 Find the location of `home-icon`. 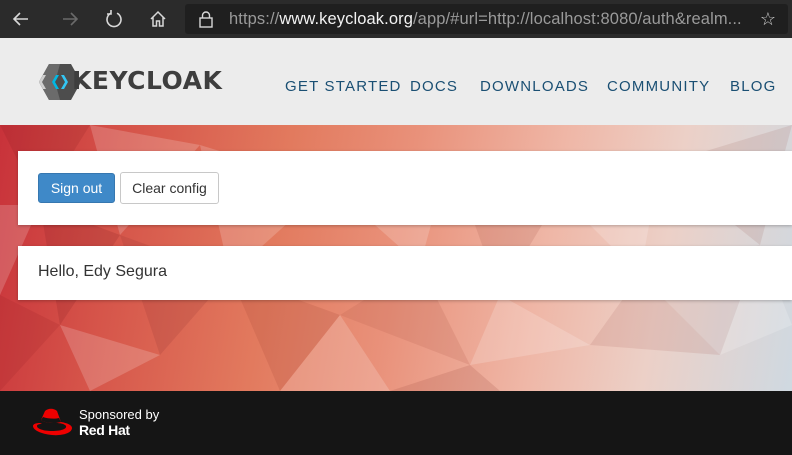

home-icon is located at coordinates (158, 18).